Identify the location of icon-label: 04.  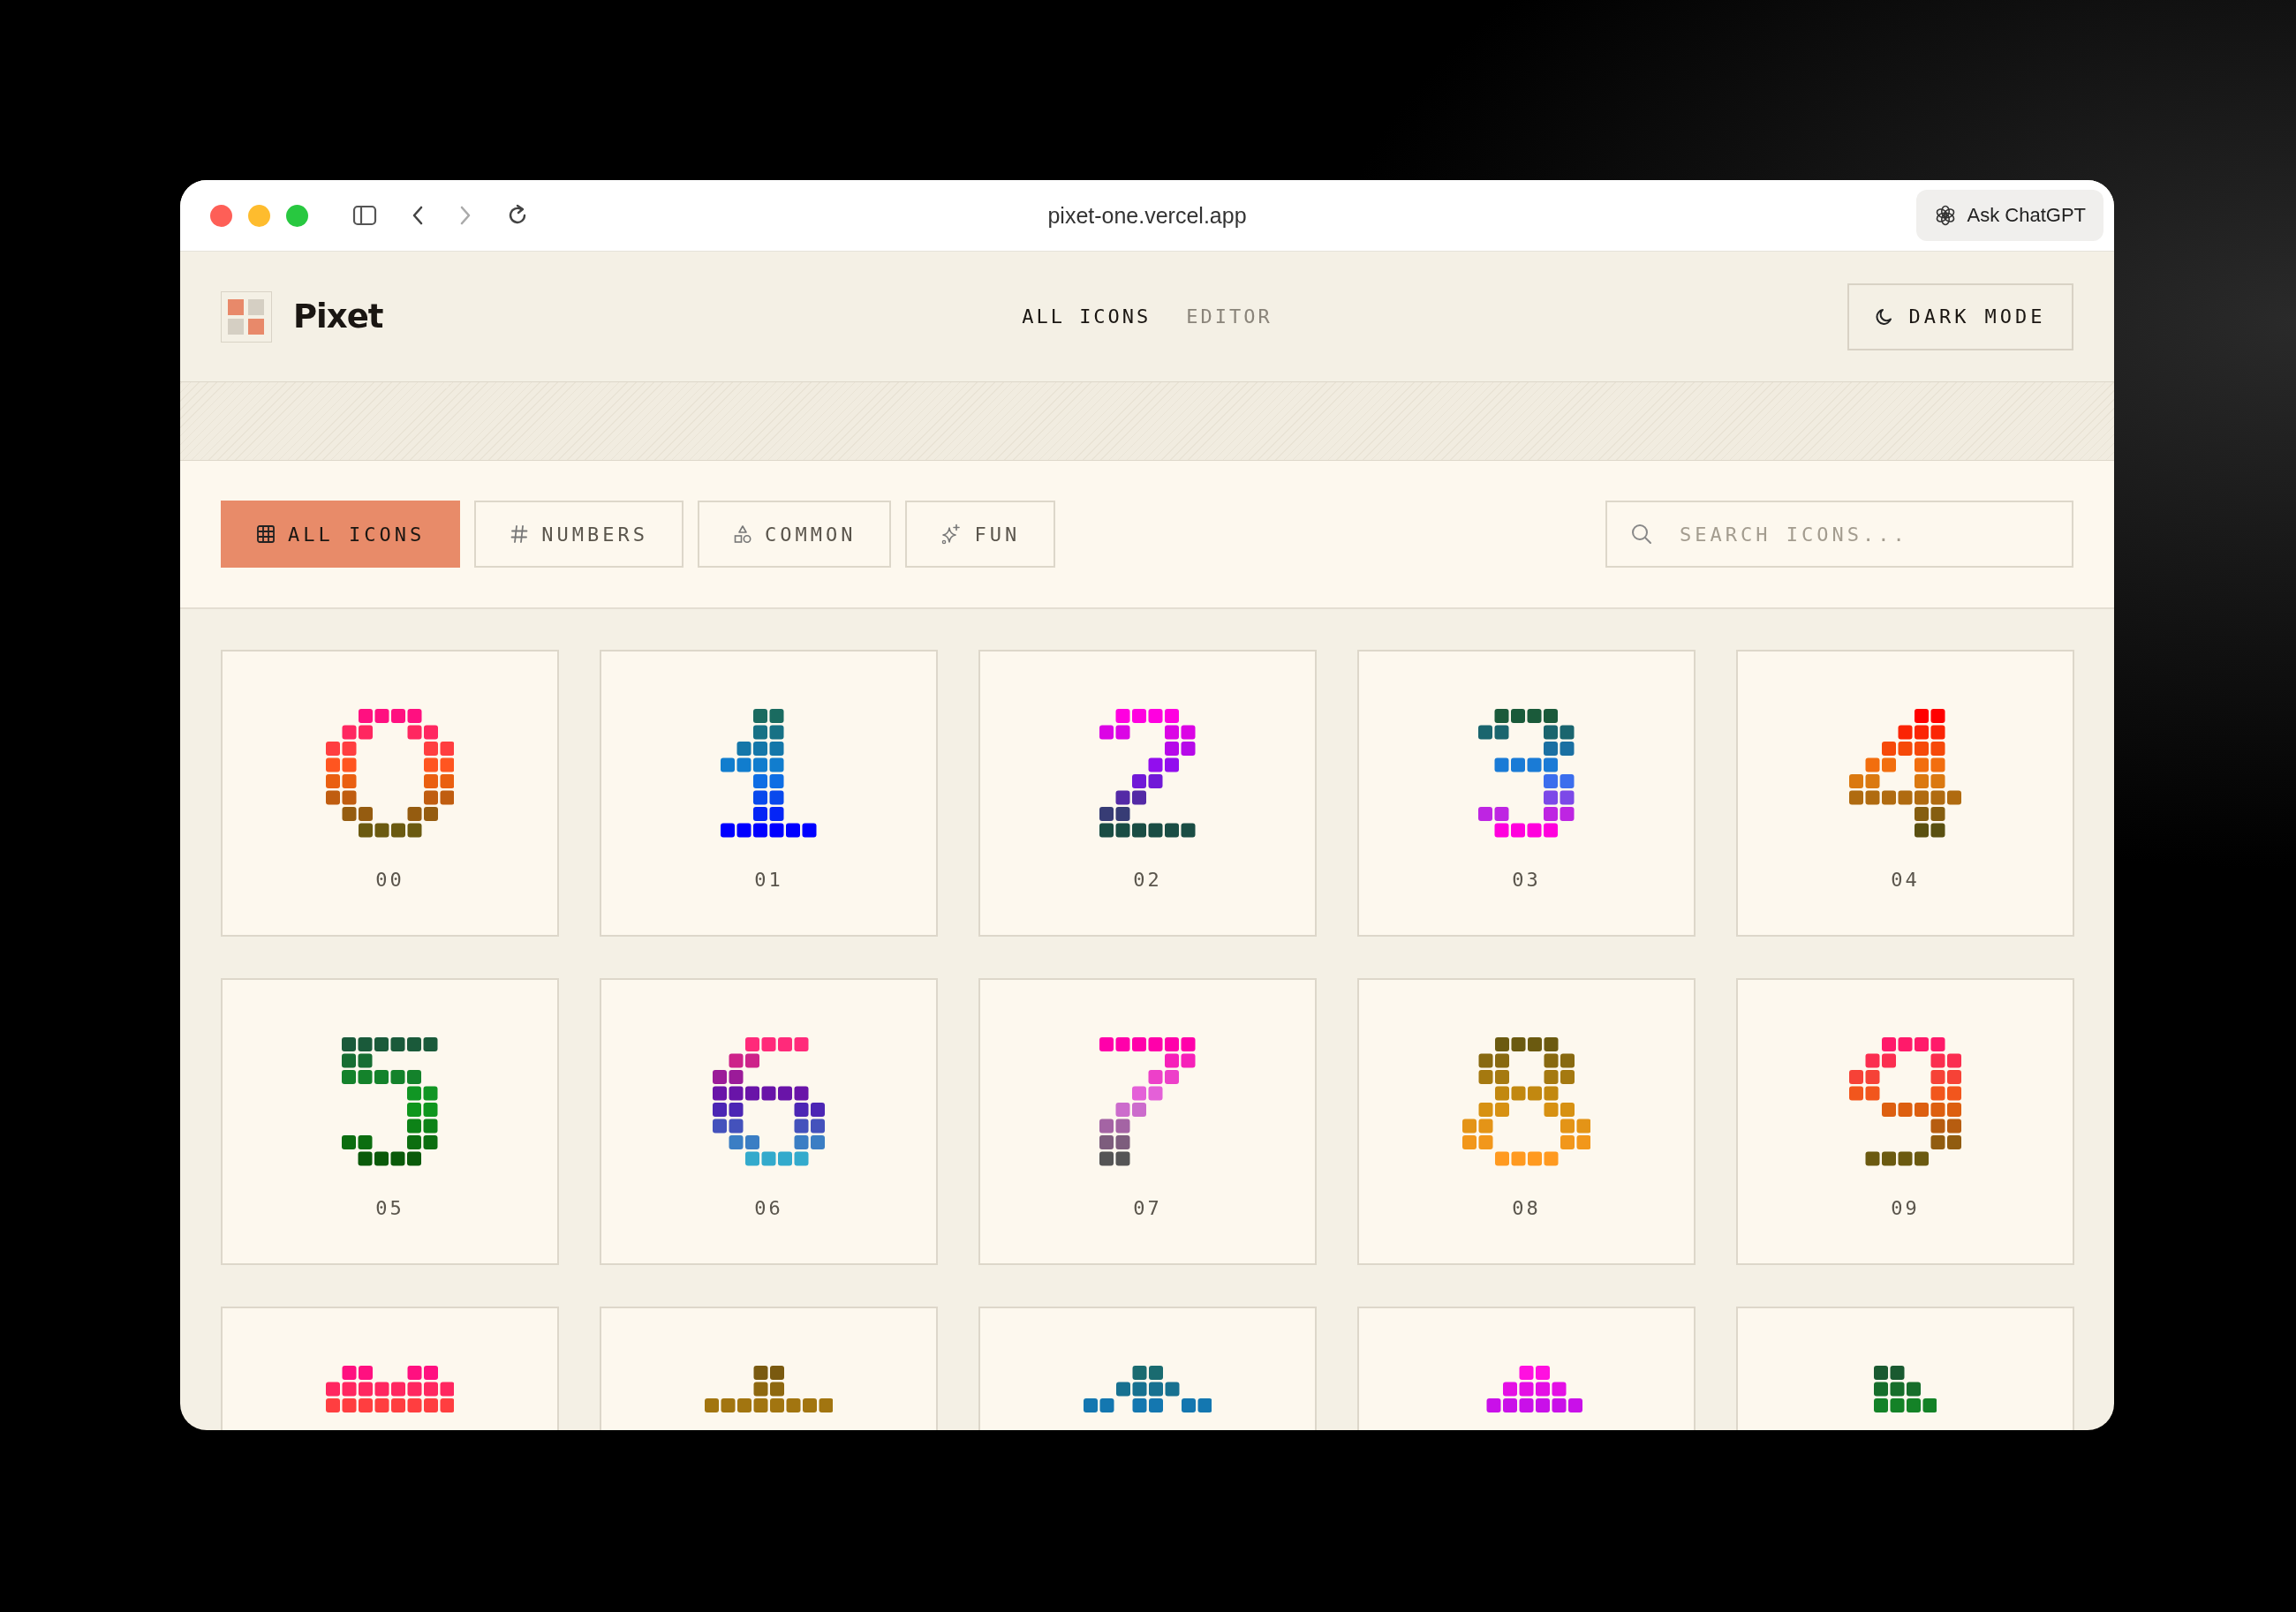
(1905, 880).